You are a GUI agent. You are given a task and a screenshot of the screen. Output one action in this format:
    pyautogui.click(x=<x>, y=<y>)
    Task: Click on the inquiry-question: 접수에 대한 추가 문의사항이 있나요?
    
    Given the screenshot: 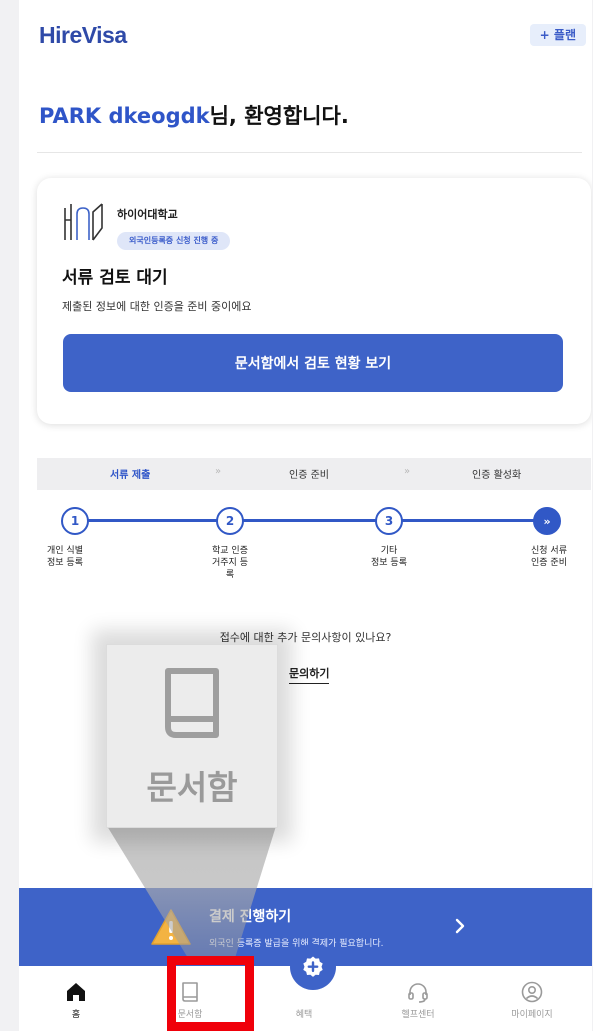 What is the action you would take?
    pyautogui.click(x=305, y=637)
    